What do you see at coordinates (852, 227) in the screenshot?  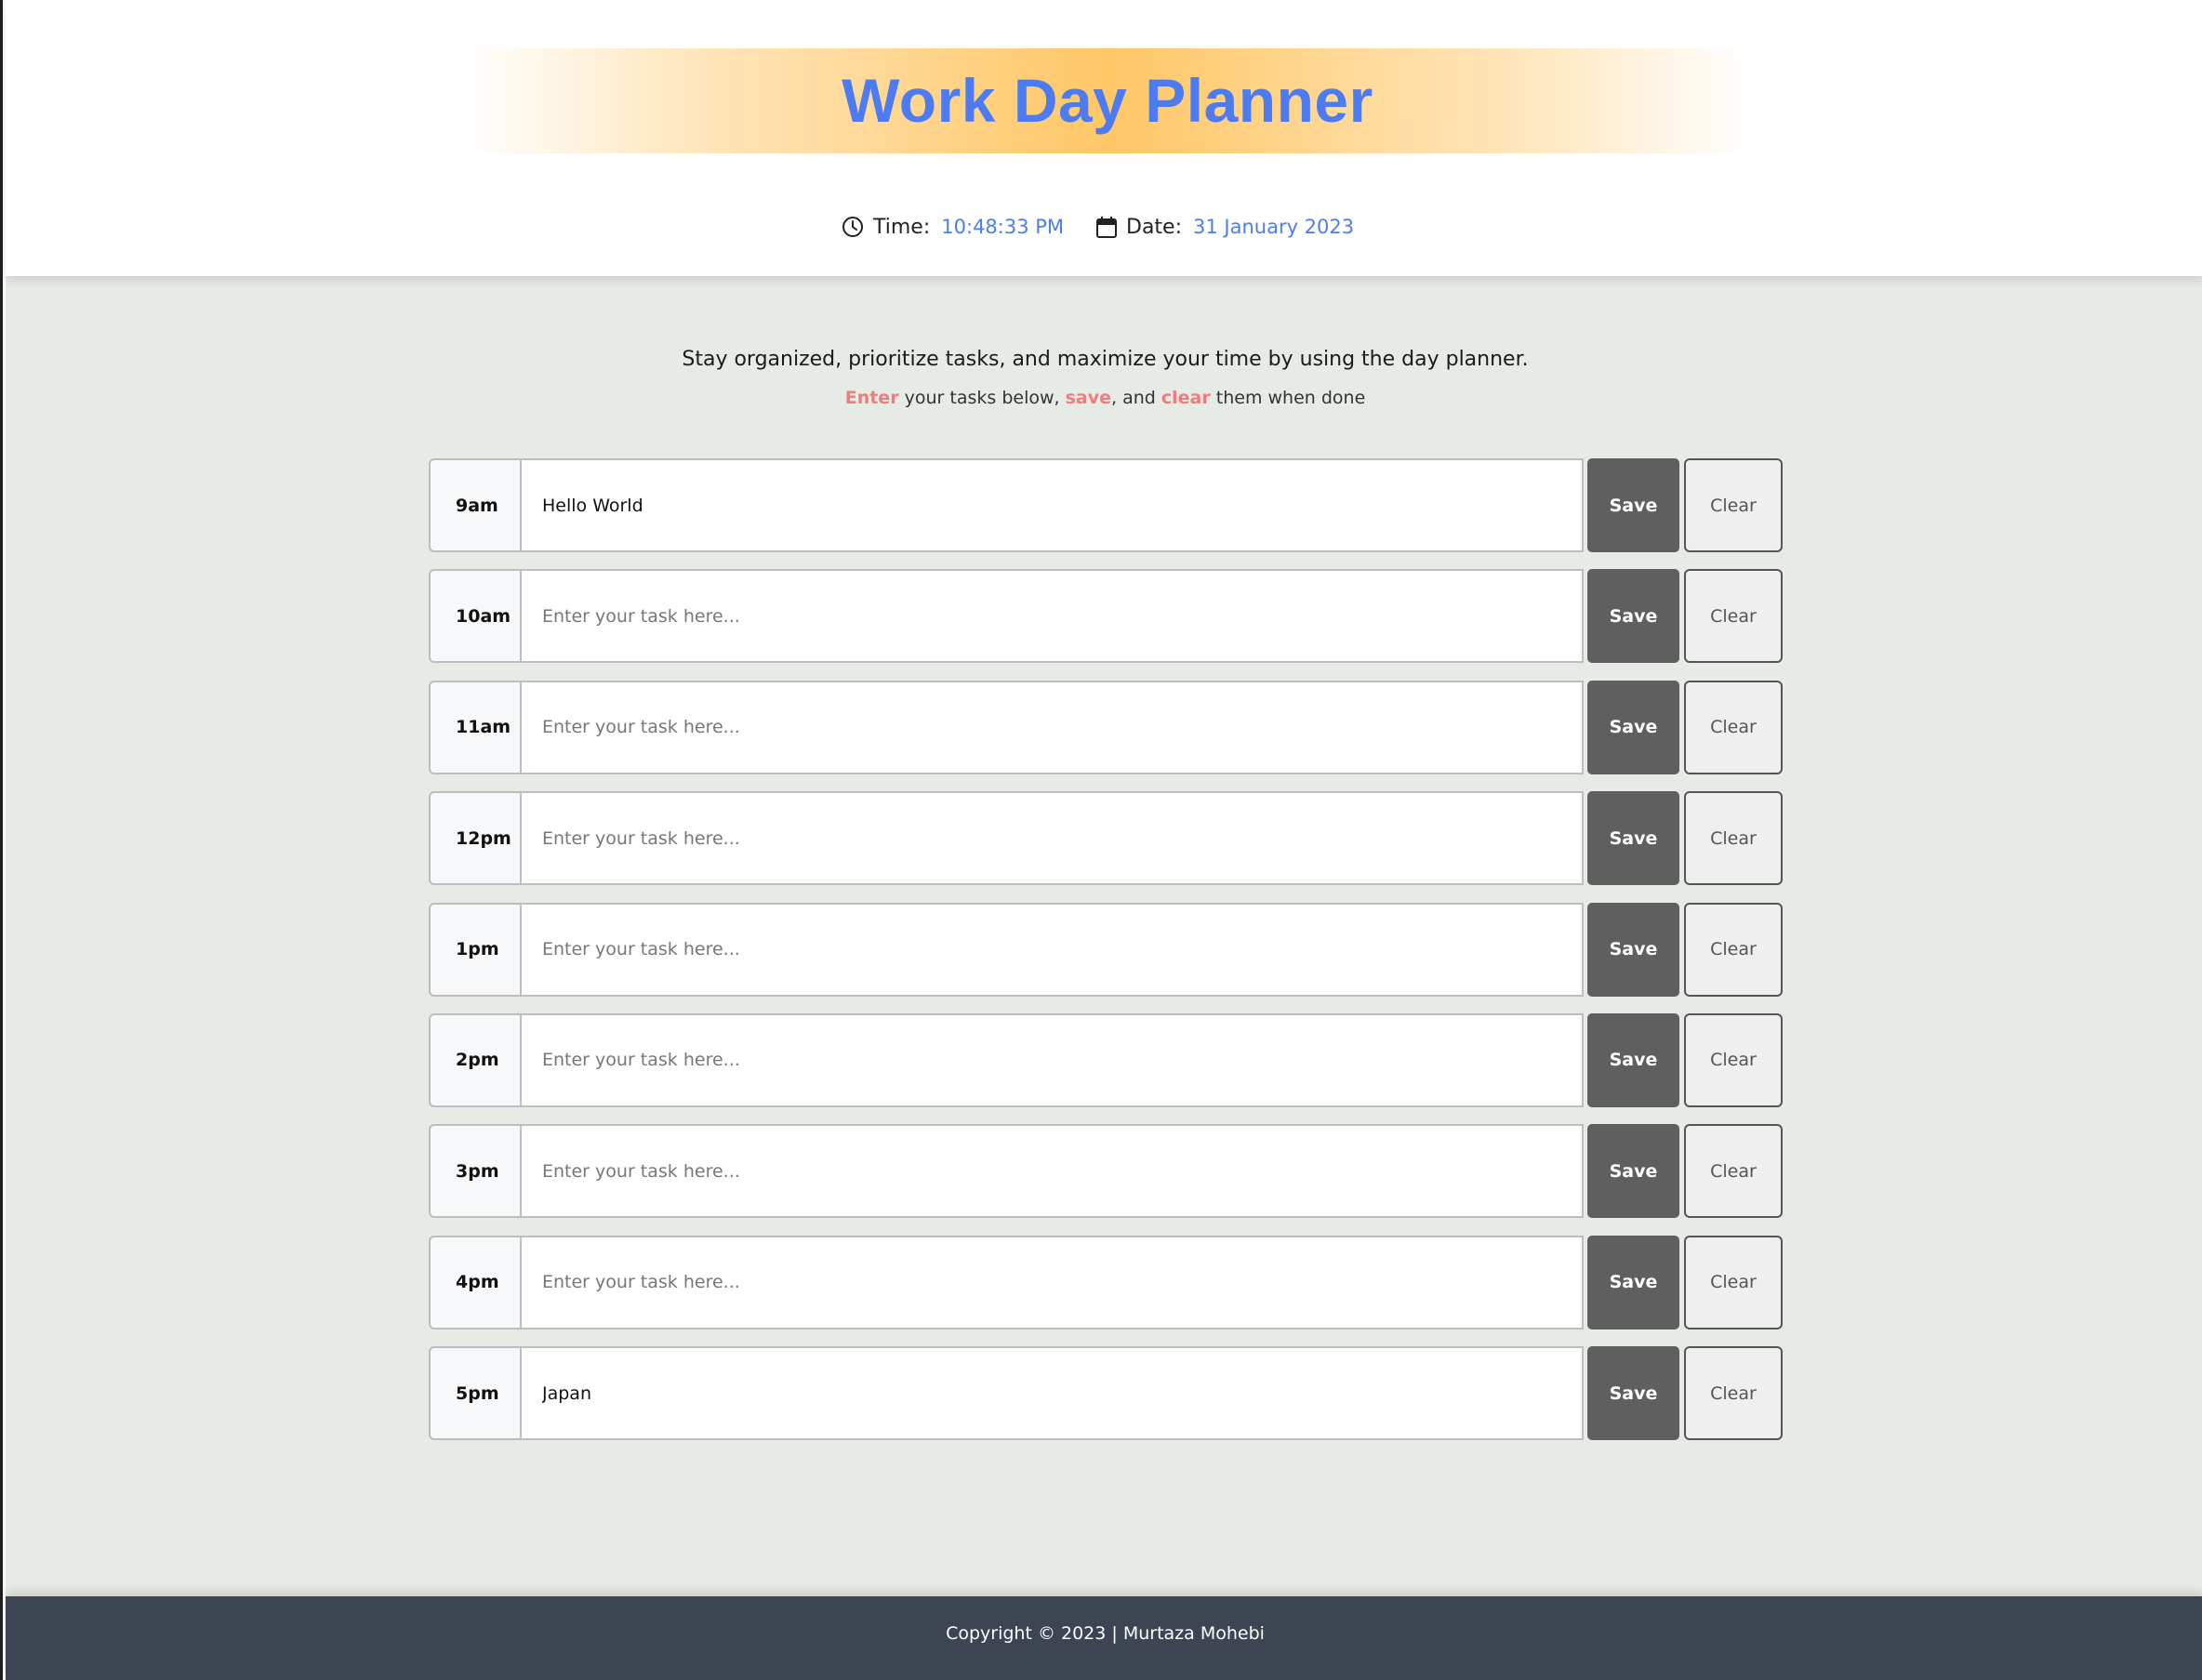 I see `clock-icon` at bounding box center [852, 227].